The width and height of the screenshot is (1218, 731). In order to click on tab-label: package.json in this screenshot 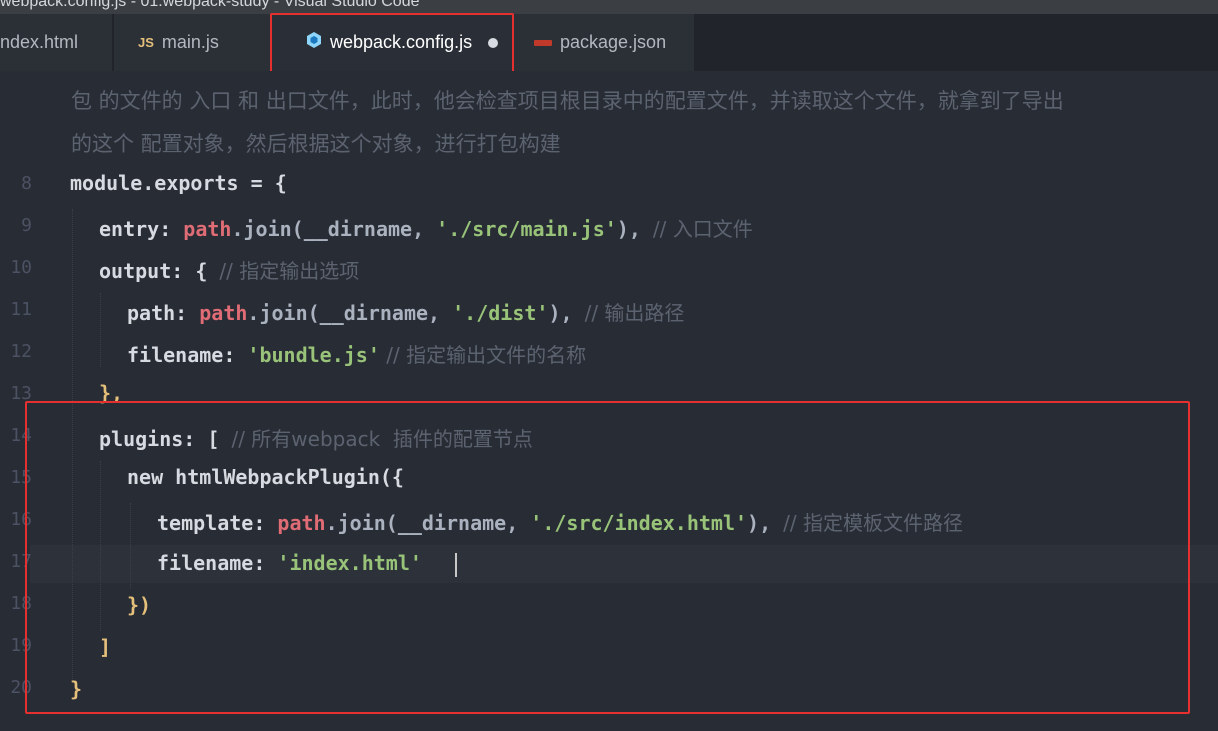, I will do `click(613, 42)`.